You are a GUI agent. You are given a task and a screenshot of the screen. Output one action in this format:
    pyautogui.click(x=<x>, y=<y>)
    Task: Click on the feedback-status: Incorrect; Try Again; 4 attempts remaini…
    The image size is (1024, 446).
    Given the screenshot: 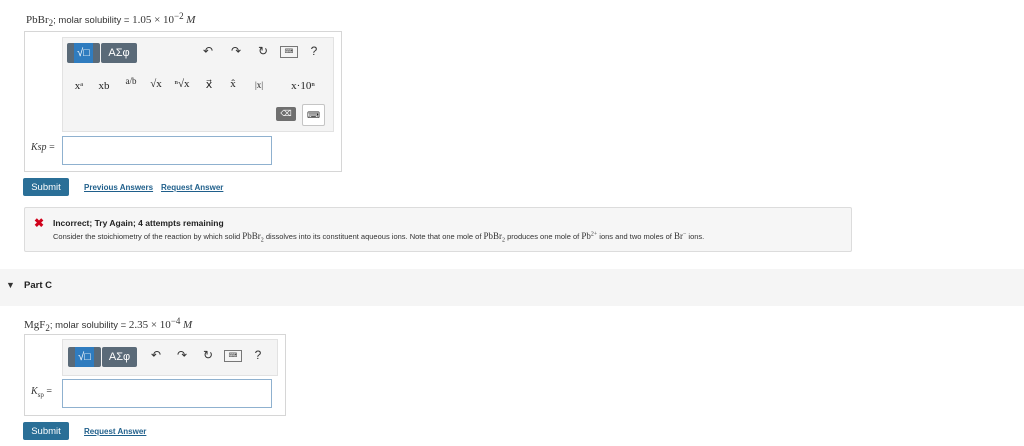 What is the action you would take?
    pyautogui.click(x=138, y=223)
    